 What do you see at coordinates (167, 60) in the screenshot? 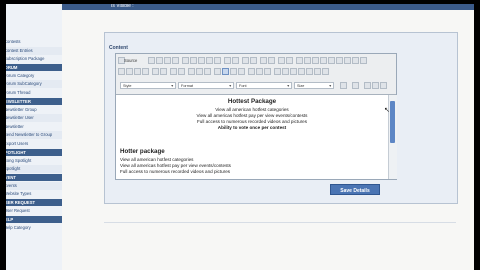
I see `preview-icon` at bounding box center [167, 60].